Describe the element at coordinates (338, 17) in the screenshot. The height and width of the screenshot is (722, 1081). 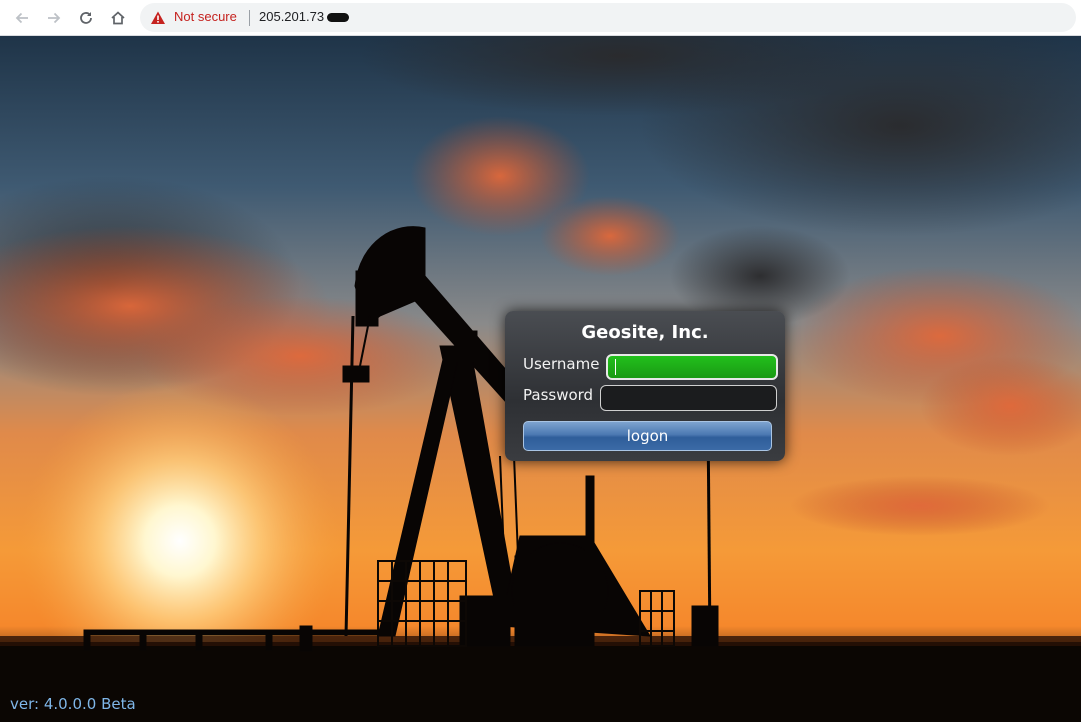
I see `redaction-mark` at that location.